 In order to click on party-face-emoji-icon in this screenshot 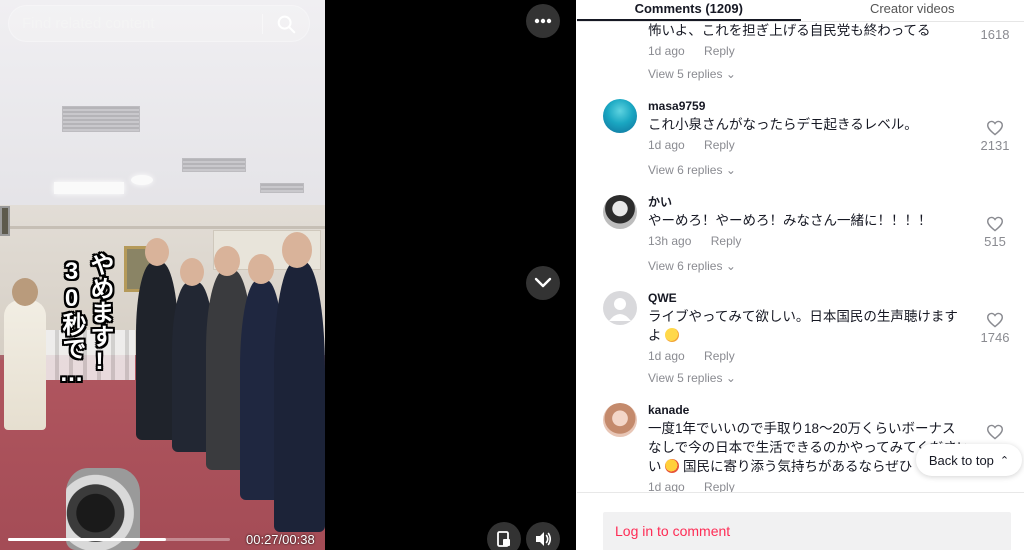, I will do `click(672, 335)`.